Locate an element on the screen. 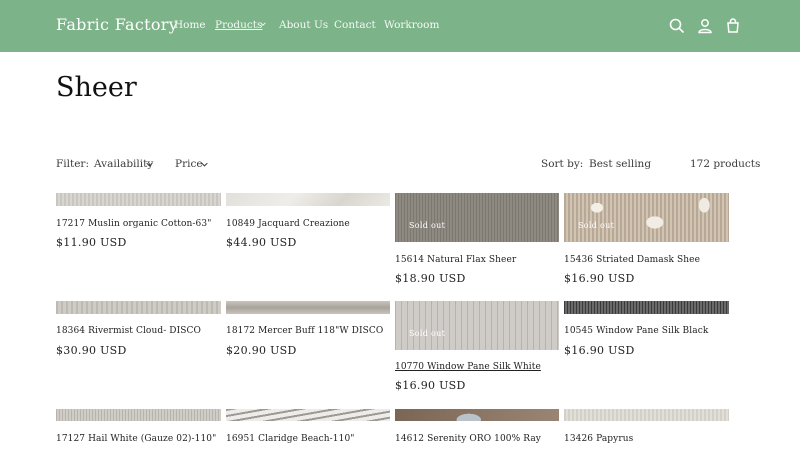 The height and width of the screenshot is (450, 800). sort-select: Best selling is located at coordinates (620, 164).